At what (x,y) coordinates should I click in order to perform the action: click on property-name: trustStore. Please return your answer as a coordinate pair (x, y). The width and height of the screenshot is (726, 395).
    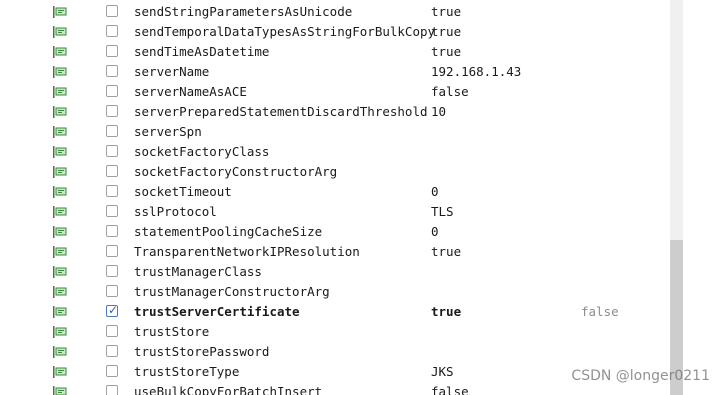
    Looking at the image, I should click on (172, 331).